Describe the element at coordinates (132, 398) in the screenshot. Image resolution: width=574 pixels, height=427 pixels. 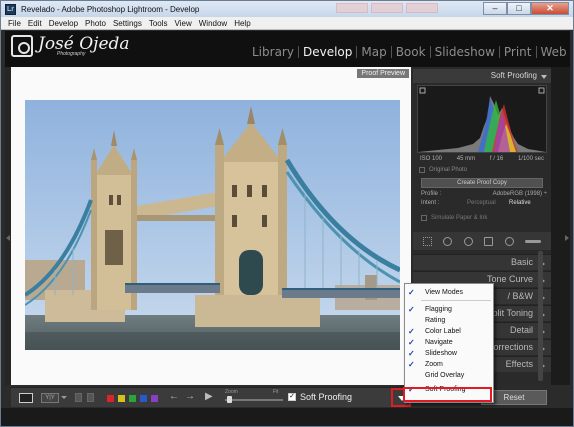
I see `color-label-green` at that location.